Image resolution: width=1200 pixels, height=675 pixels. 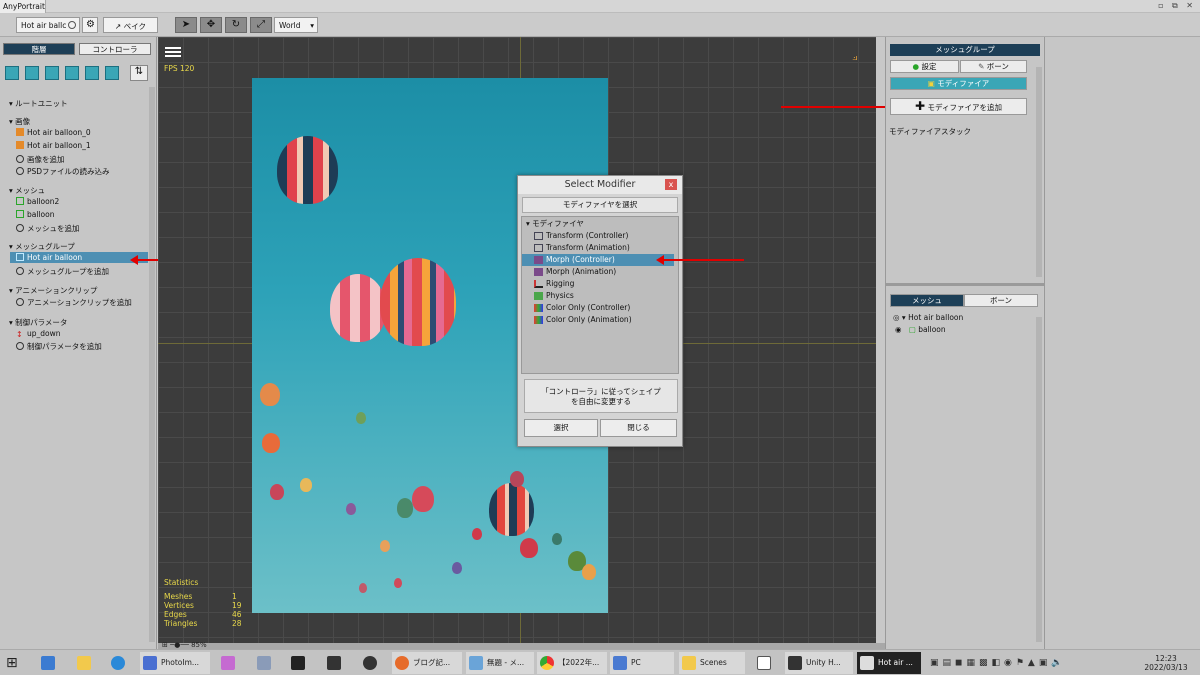 I want to click on window-controls: ▫ ⧉ ✕, so click(x=1177, y=6).